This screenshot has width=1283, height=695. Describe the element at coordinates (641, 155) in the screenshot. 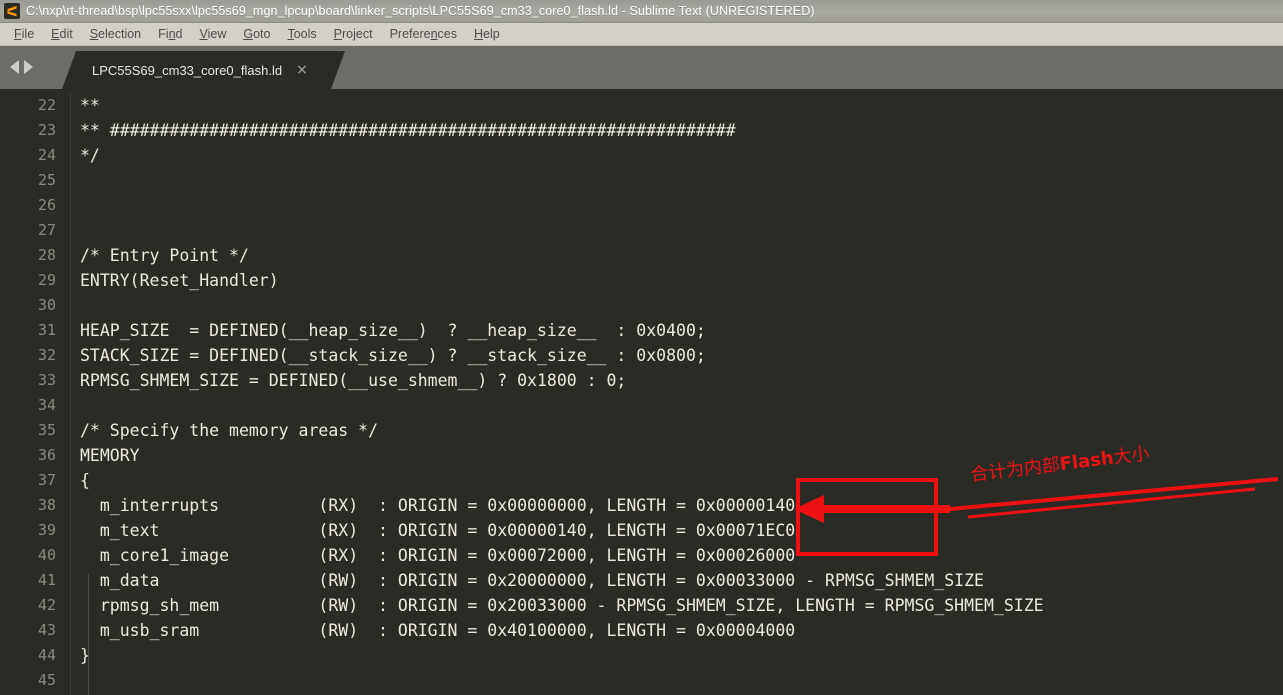

I see `code-line: 24 */` at that location.